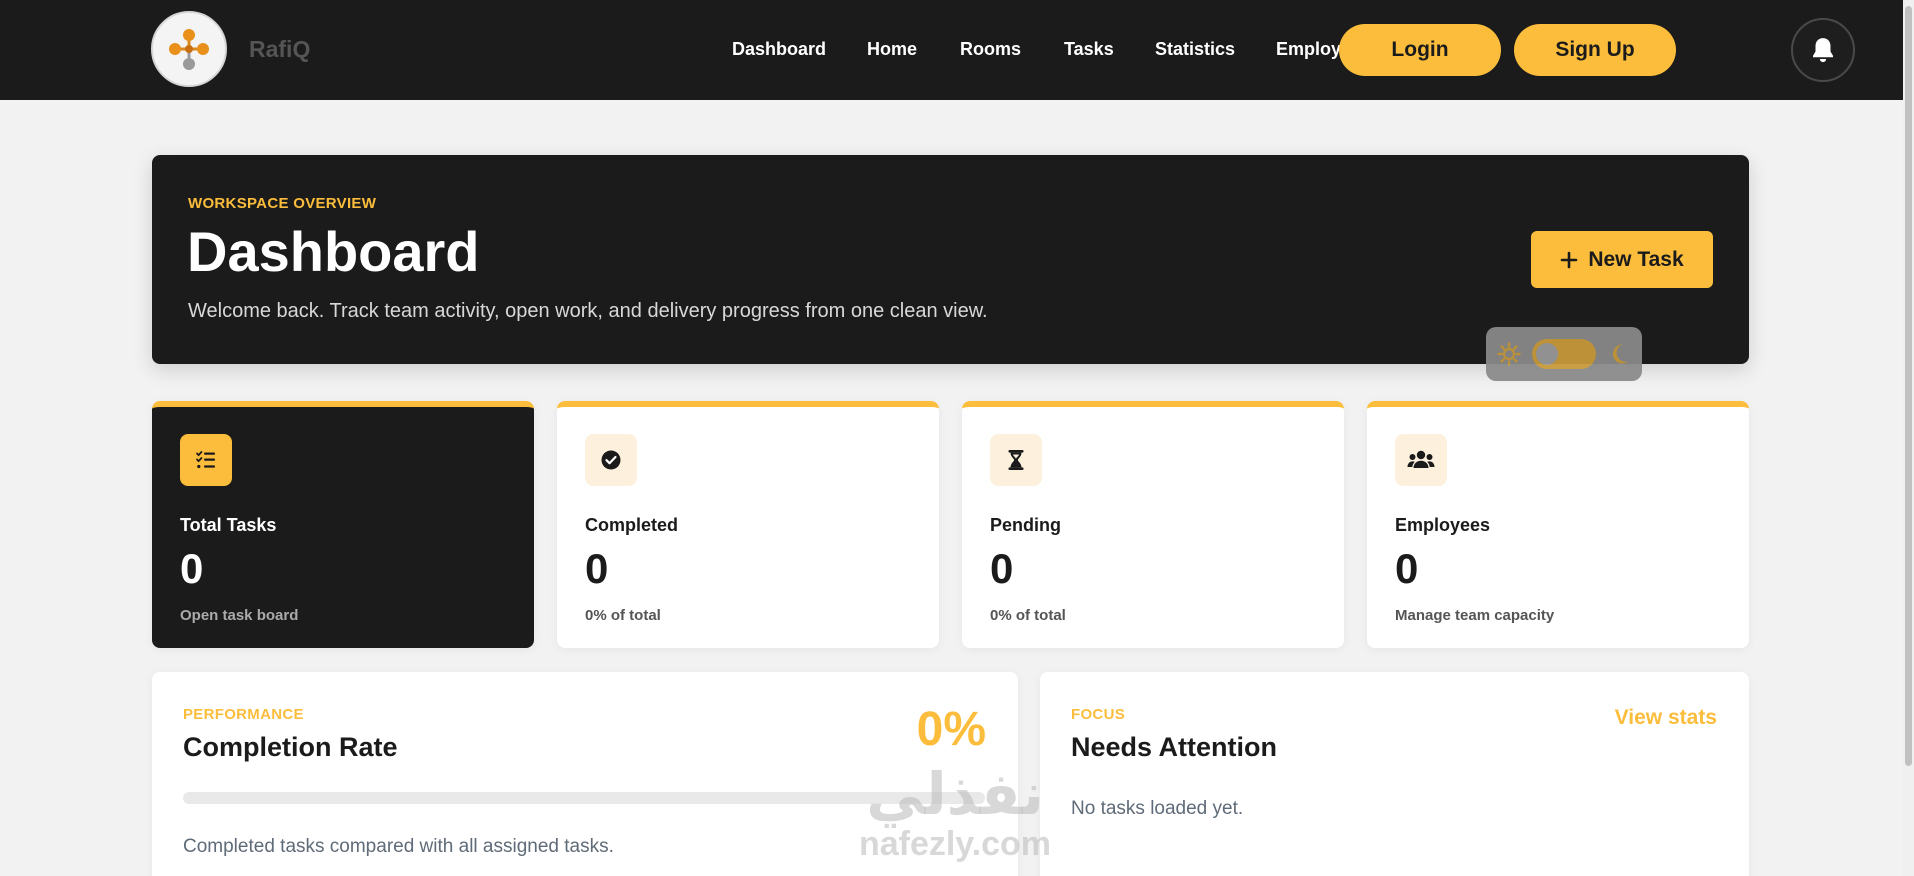 The image size is (1914, 876). Describe the element at coordinates (279, 49) in the screenshot. I see `brand-name: RafiQ` at that location.